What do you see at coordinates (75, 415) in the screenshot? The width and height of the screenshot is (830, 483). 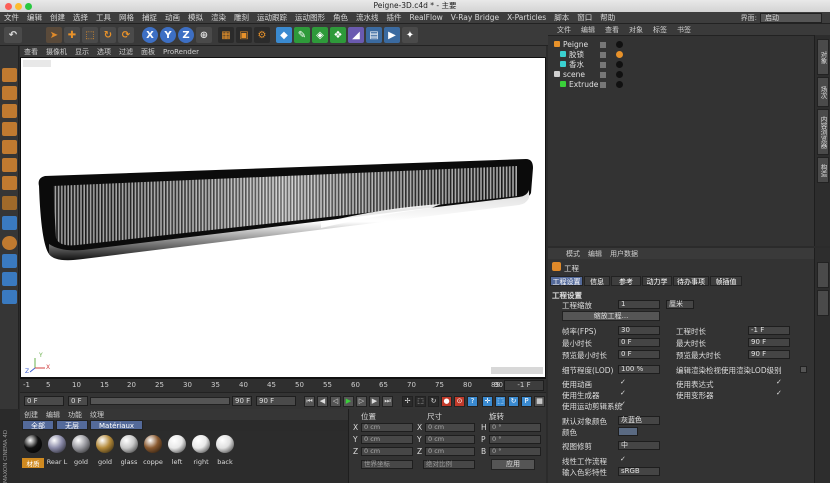 I see `mat-menu-function: 功能` at bounding box center [75, 415].